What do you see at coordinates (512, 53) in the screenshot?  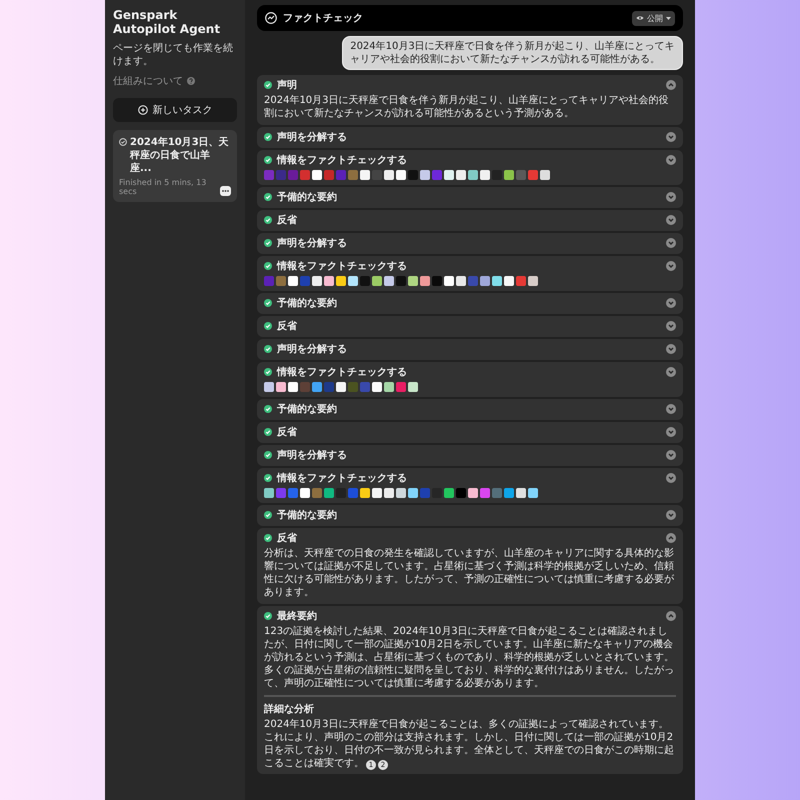 I see `user-message: 2024年10月3日に天秤座で日食を伴う新月が起こり、山羊座にとってキャリアや社会的役割において新たなチャンスが訪れる可能性がある。` at bounding box center [512, 53].